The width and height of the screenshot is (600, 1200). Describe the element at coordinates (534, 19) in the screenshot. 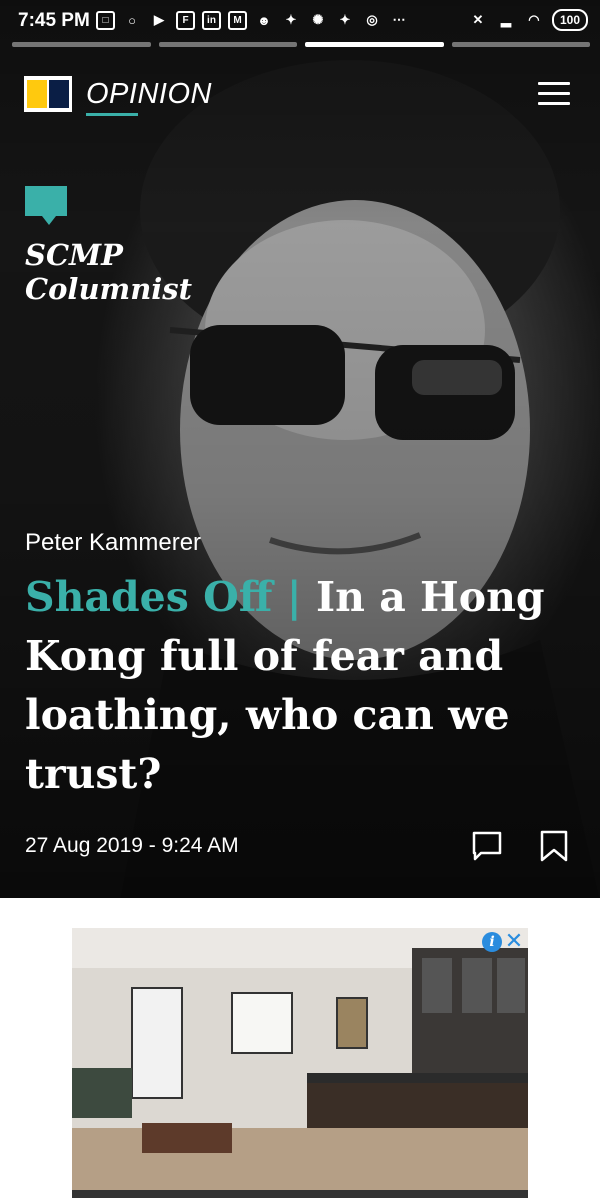

I see `wifi-icon: ◠` at that location.